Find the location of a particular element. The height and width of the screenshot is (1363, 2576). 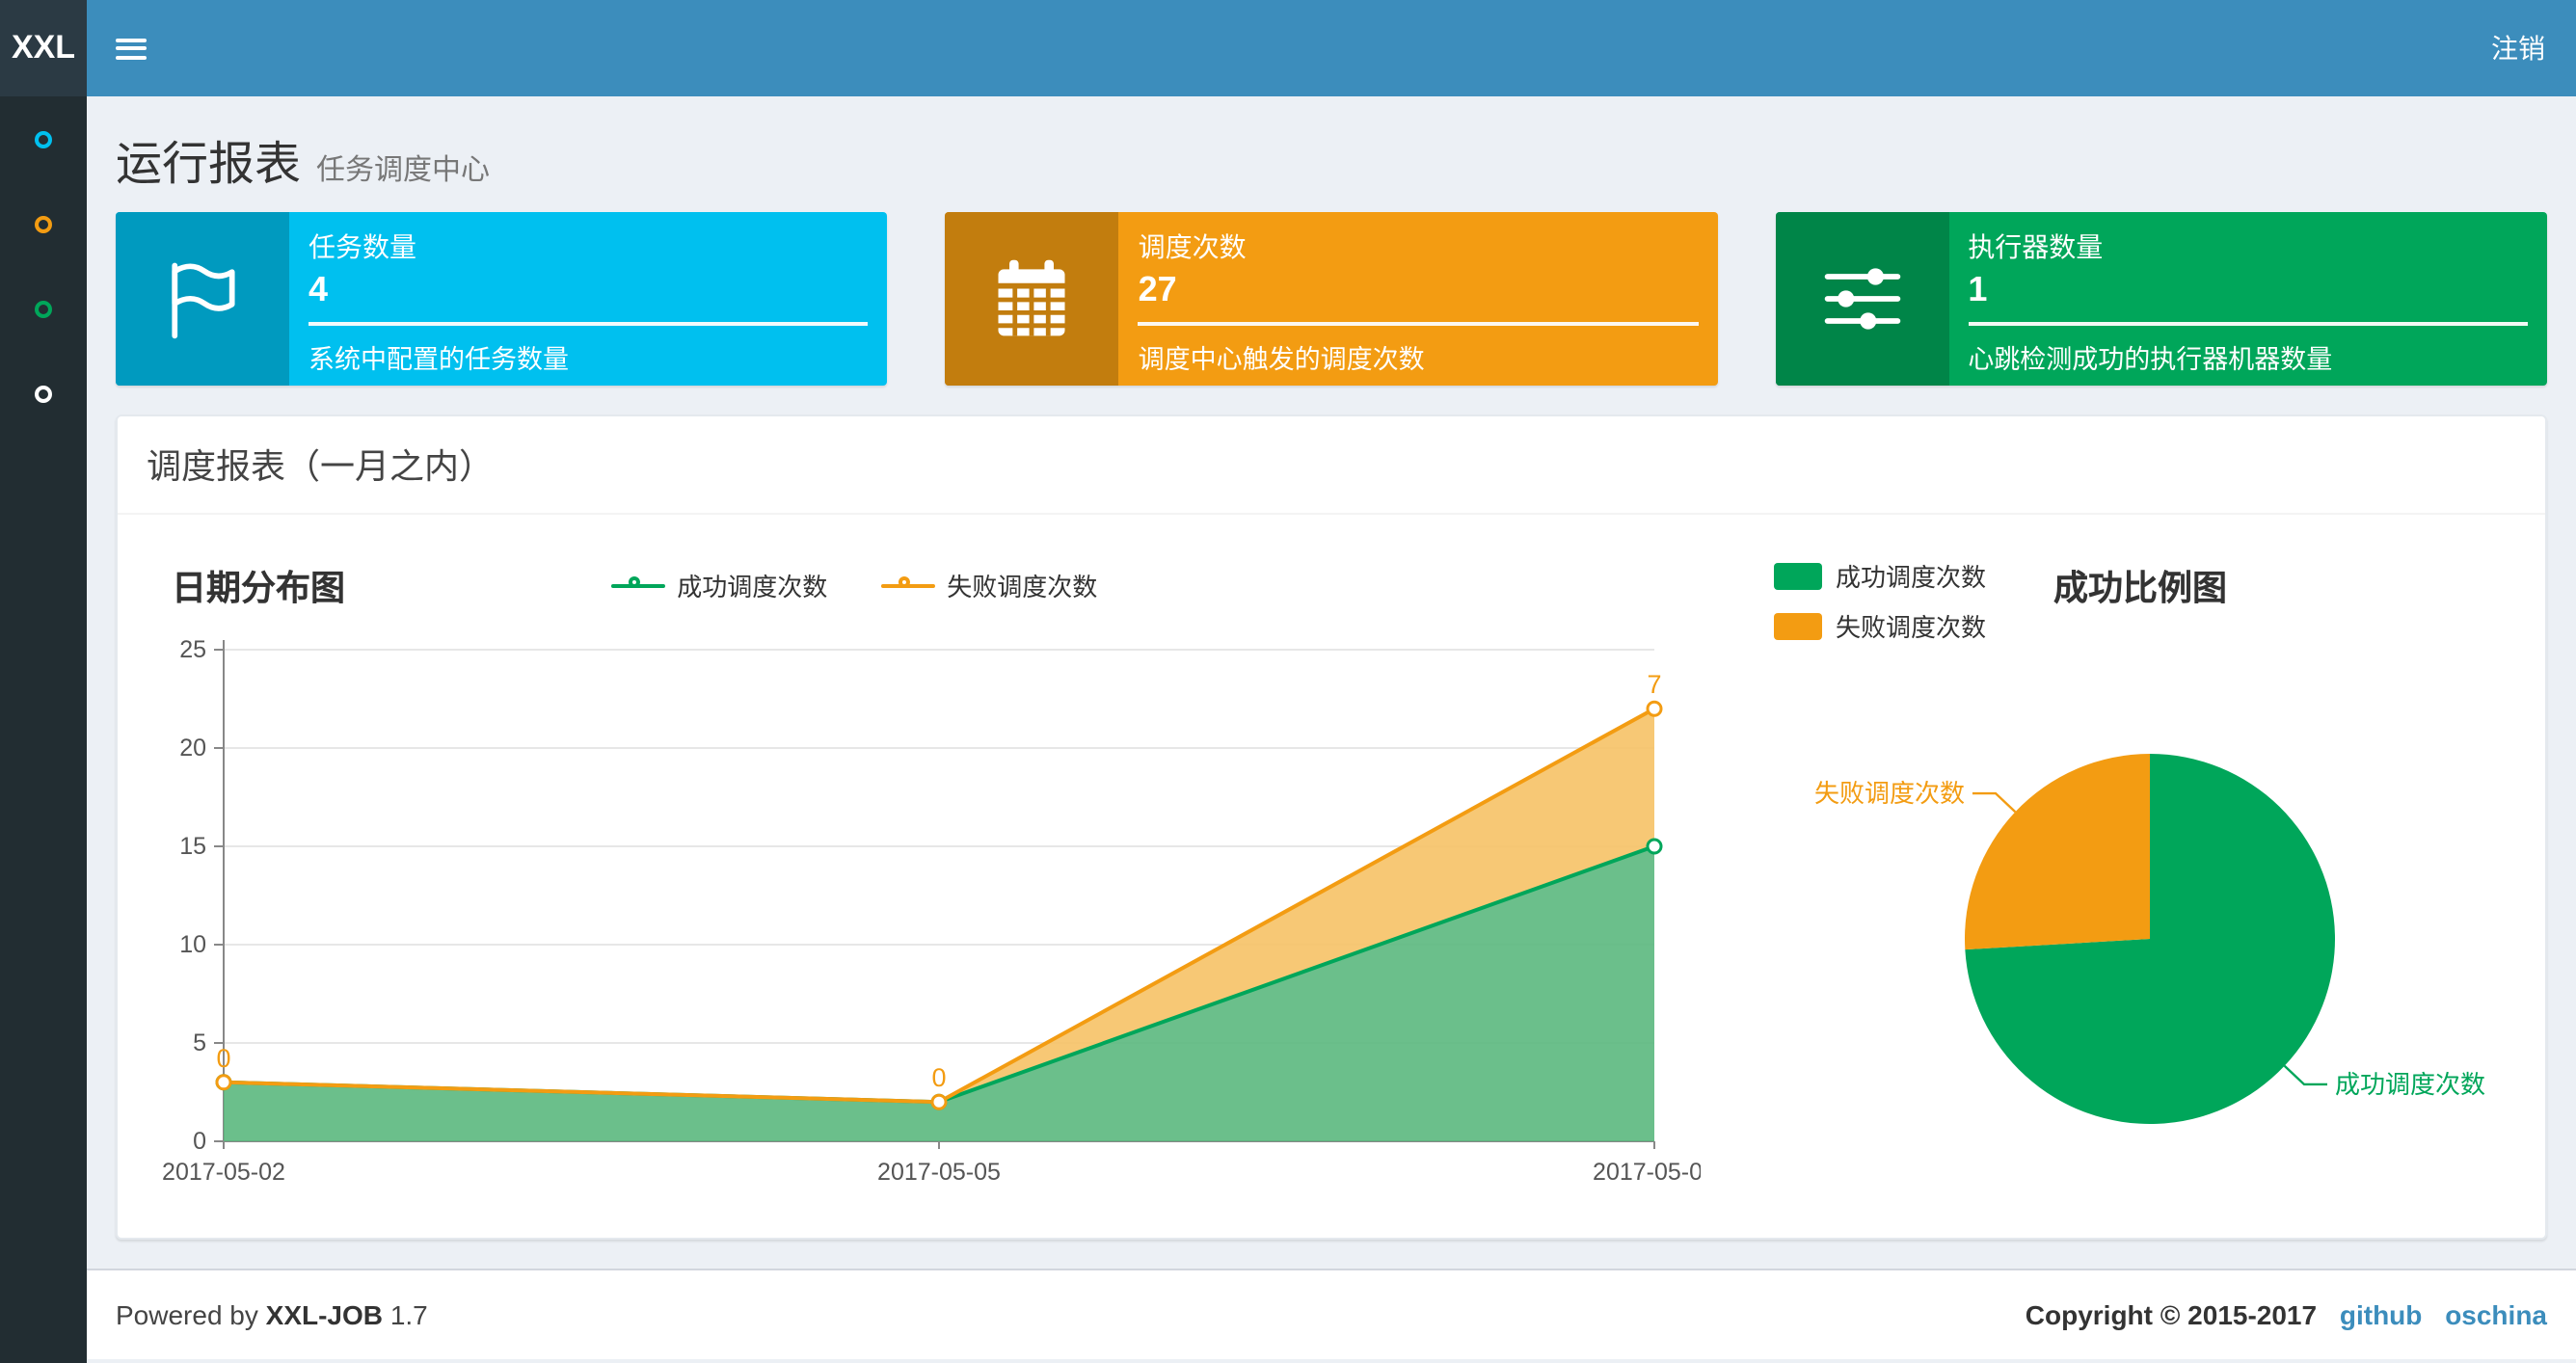

pie-chart-canvas: 成功调度次数 失败调度次数 is located at coordinates (2149, 939).